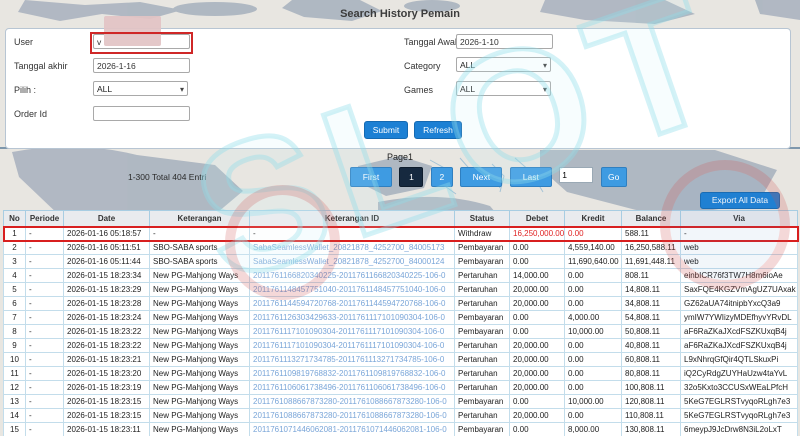  What do you see at coordinates (504, 41) in the screenshot?
I see `tanggal-awal-input` at bounding box center [504, 41].